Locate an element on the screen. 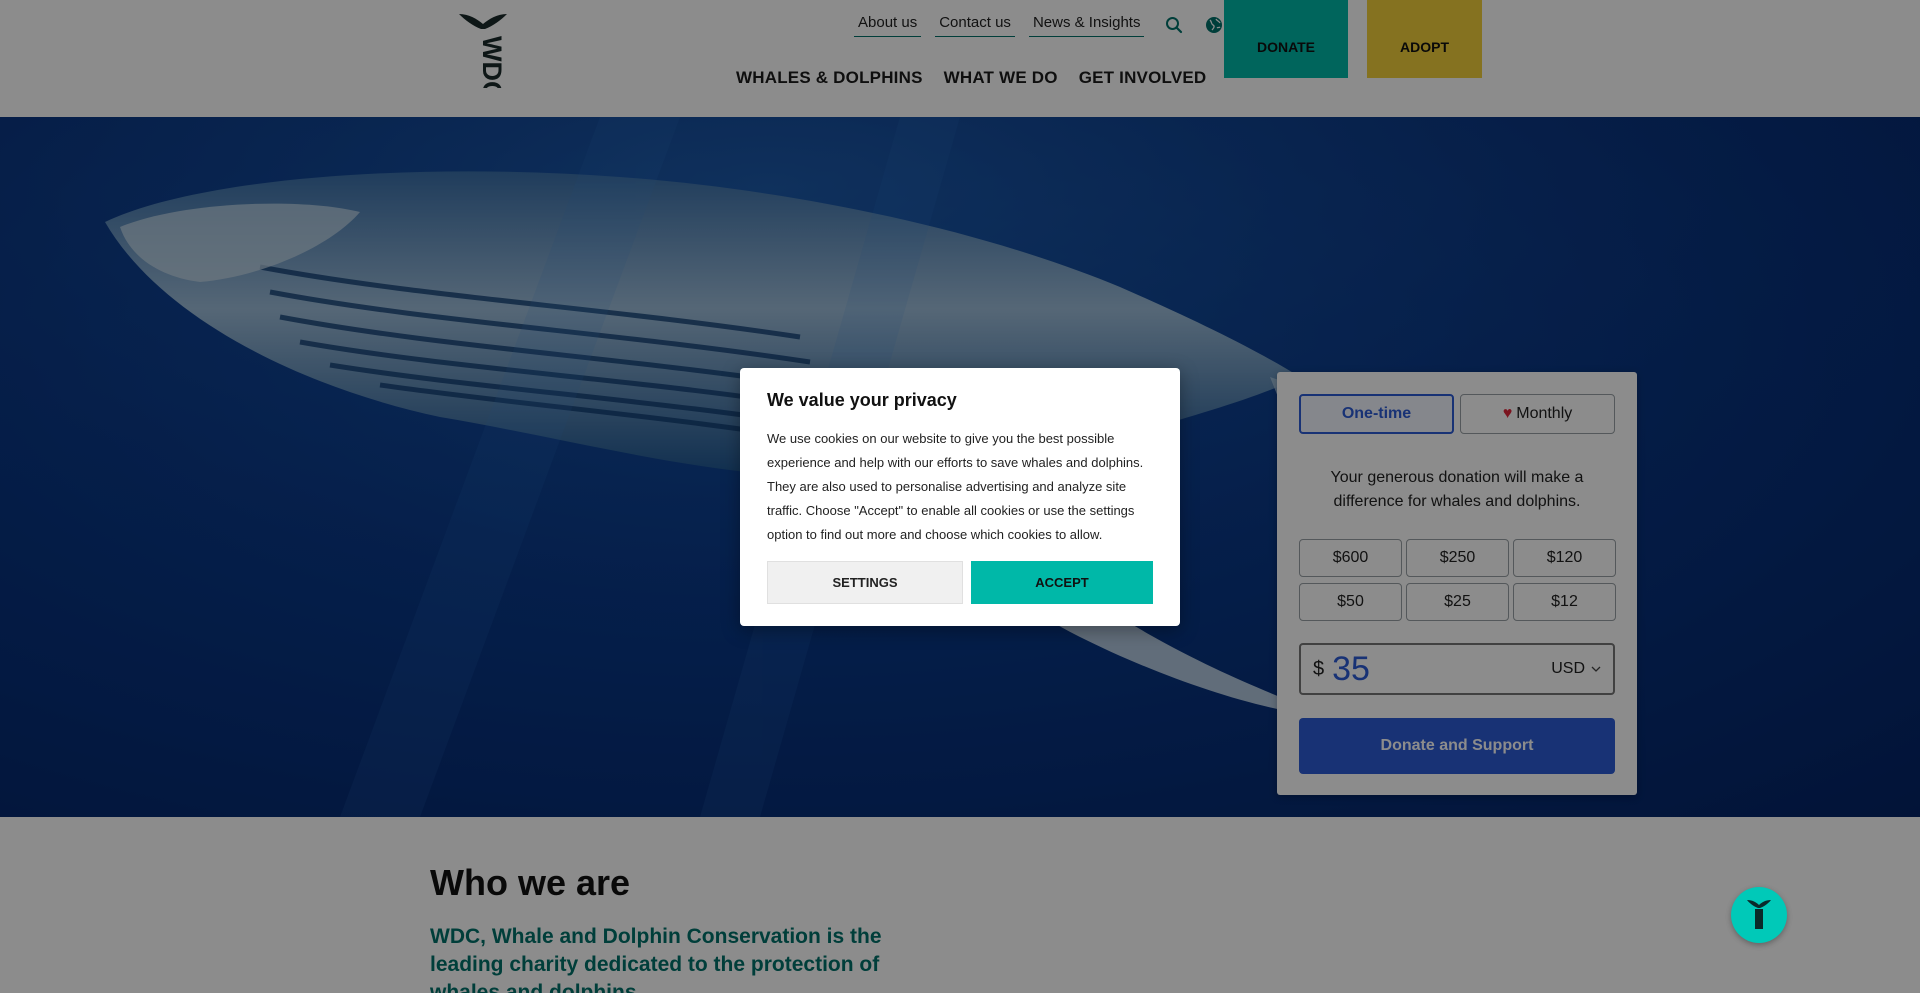  cookie-dialog-actions: SETTINGS ACCEPT is located at coordinates (960, 582).